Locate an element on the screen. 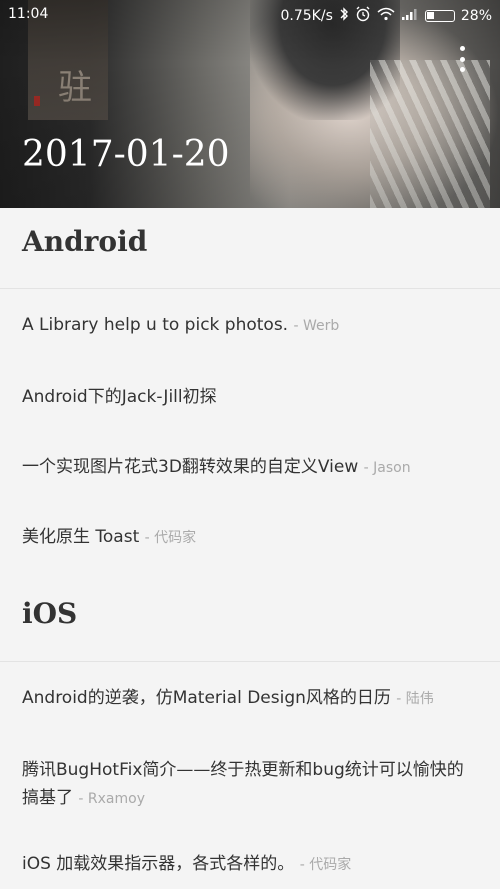  list-item: iOS 加载效果指示器，各式各样的。 - 代码家 is located at coordinates (250, 858).